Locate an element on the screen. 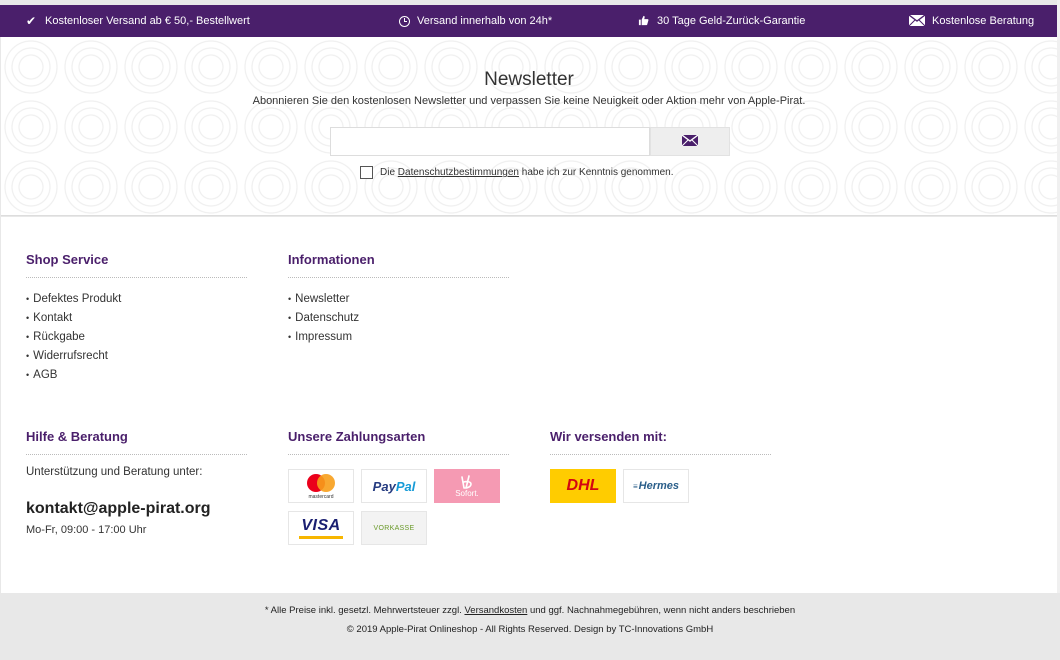 The width and height of the screenshot is (1060, 660). usp-money-back: 30 Tage Geld-Zurück-Garantie is located at coordinates (720, 21).